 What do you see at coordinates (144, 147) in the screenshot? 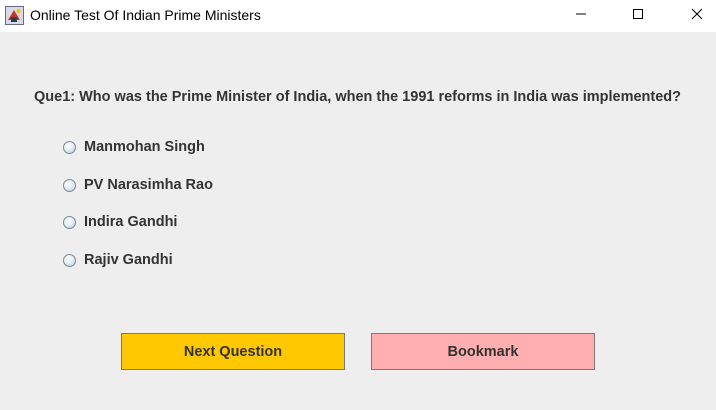
I see `option-label: Manmohan Singh` at bounding box center [144, 147].